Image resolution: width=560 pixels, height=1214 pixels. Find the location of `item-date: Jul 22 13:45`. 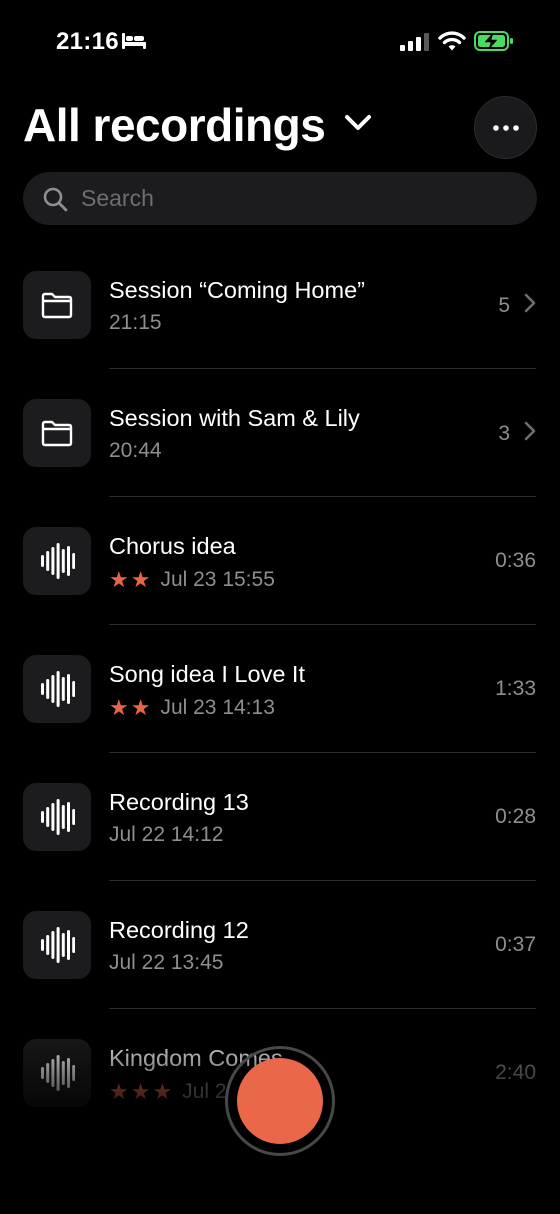

item-date: Jul 22 13:45 is located at coordinates (166, 962).